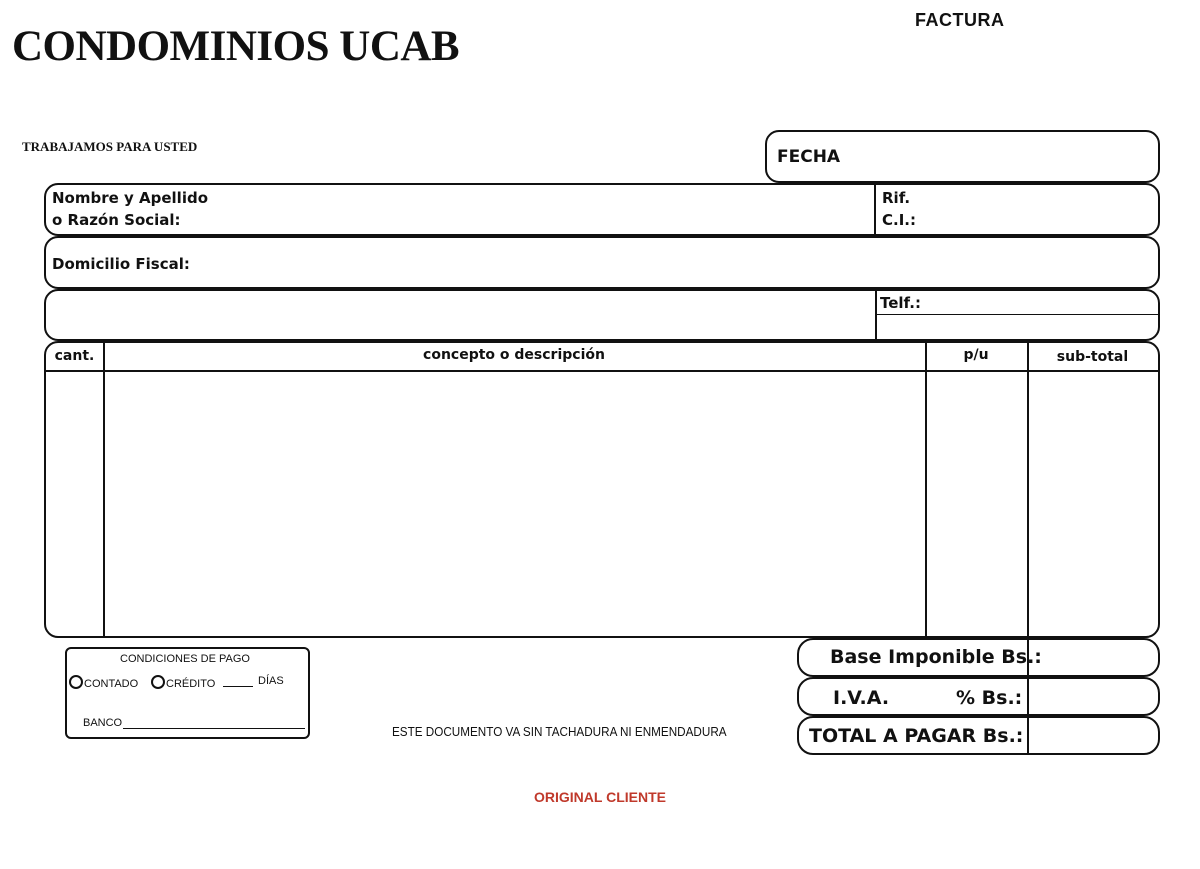 The image size is (1200, 869). I want to click on contado-option: CONTADO, so click(103, 682).